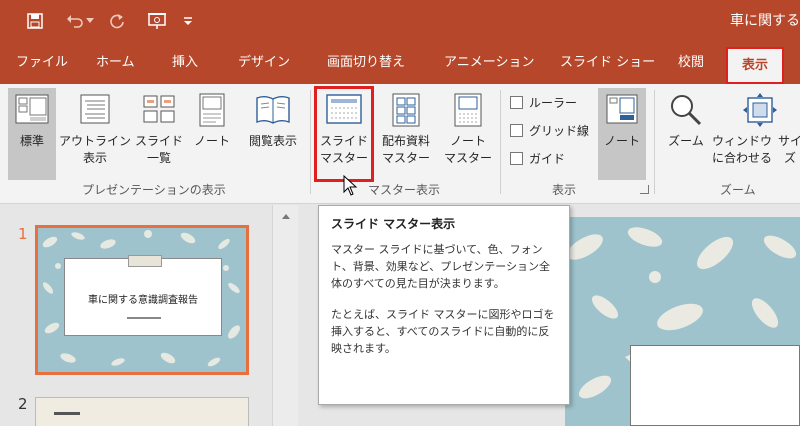 The width and height of the screenshot is (800, 426). I want to click on outline-view-label-2: 表示, so click(94, 158).